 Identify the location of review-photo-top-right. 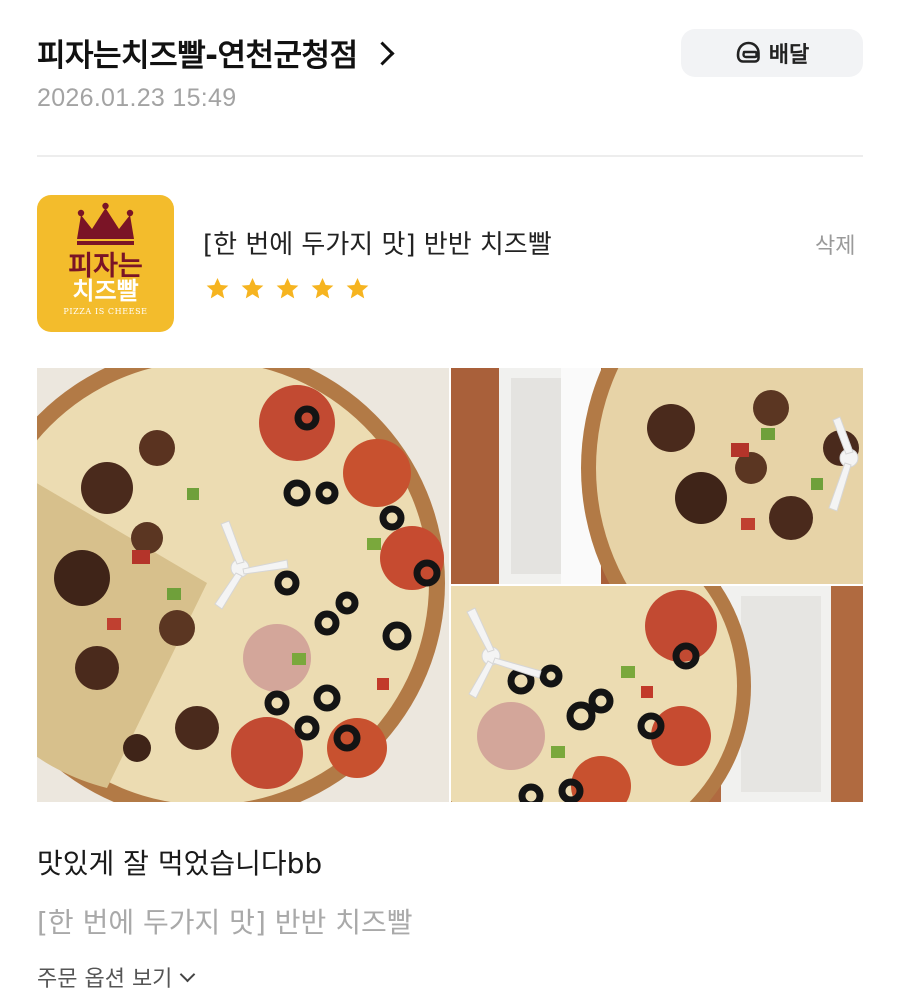
(657, 476).